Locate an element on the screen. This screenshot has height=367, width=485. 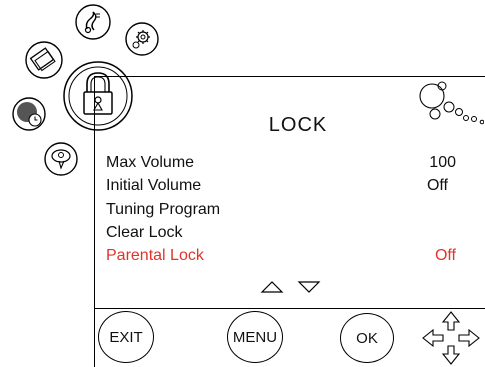
menu-item-clear-lock: Clear Lock is located at coordinates (281, 233).